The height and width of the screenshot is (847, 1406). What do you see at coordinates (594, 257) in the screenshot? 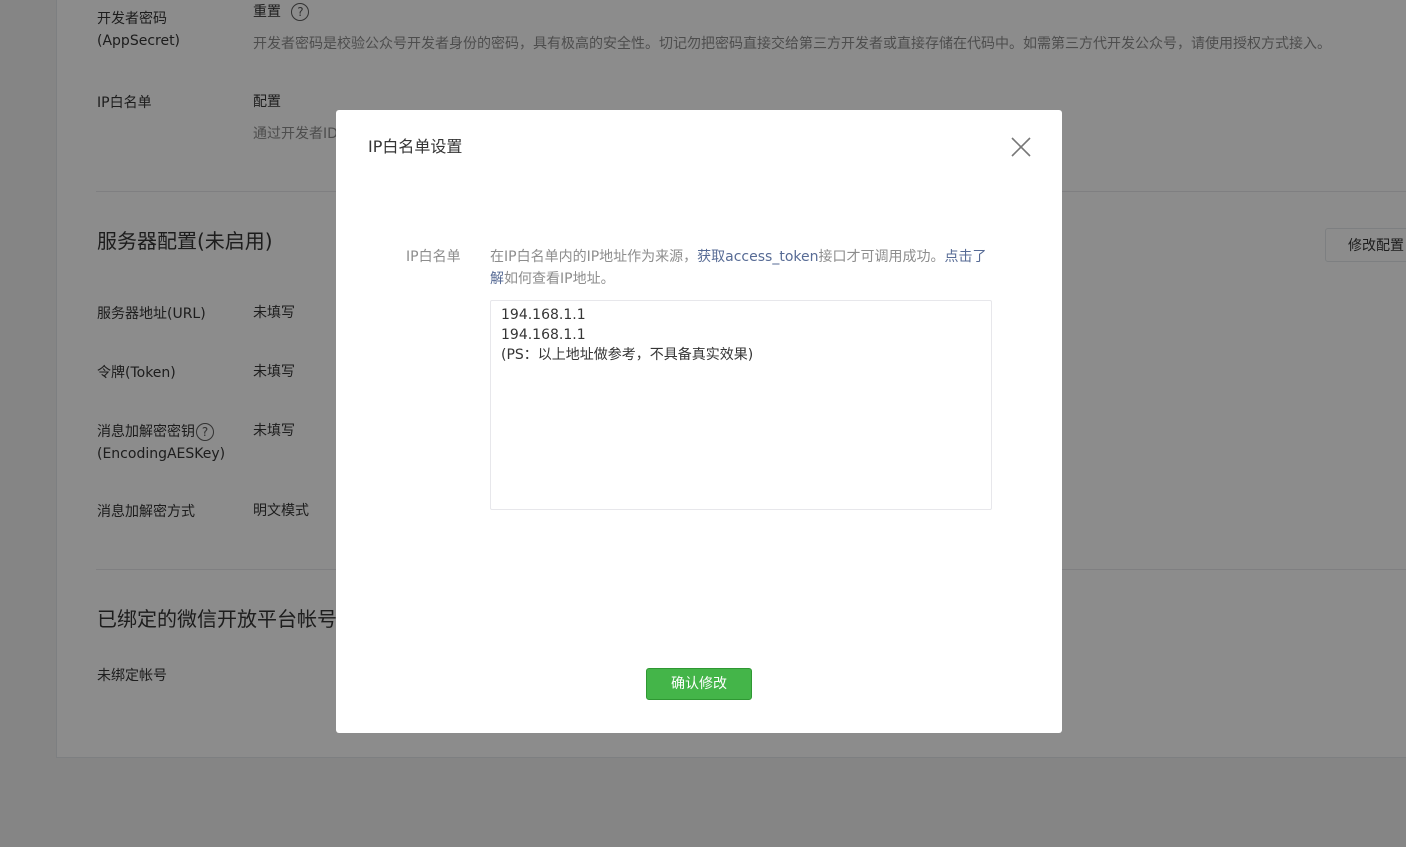
I see `tips-text: 在IP白名单内的IP地址作为来源，` at bounding box center [594, 257].